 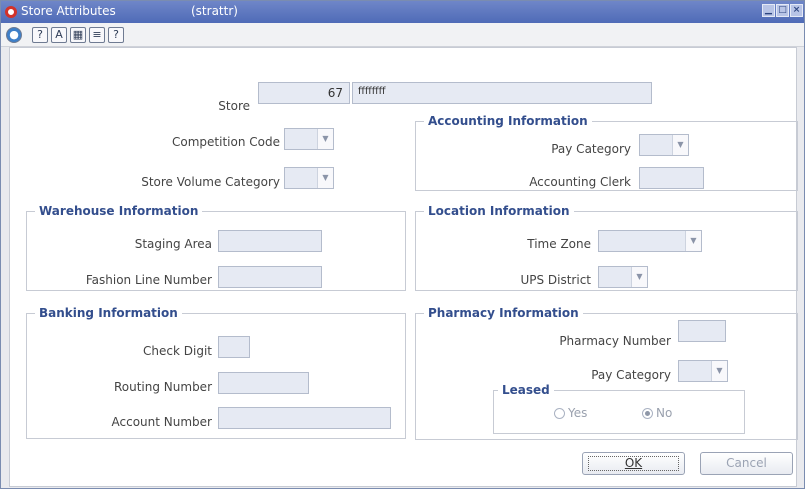 I want to click on window-title: Store Attributes, so click(x=68, y=11).